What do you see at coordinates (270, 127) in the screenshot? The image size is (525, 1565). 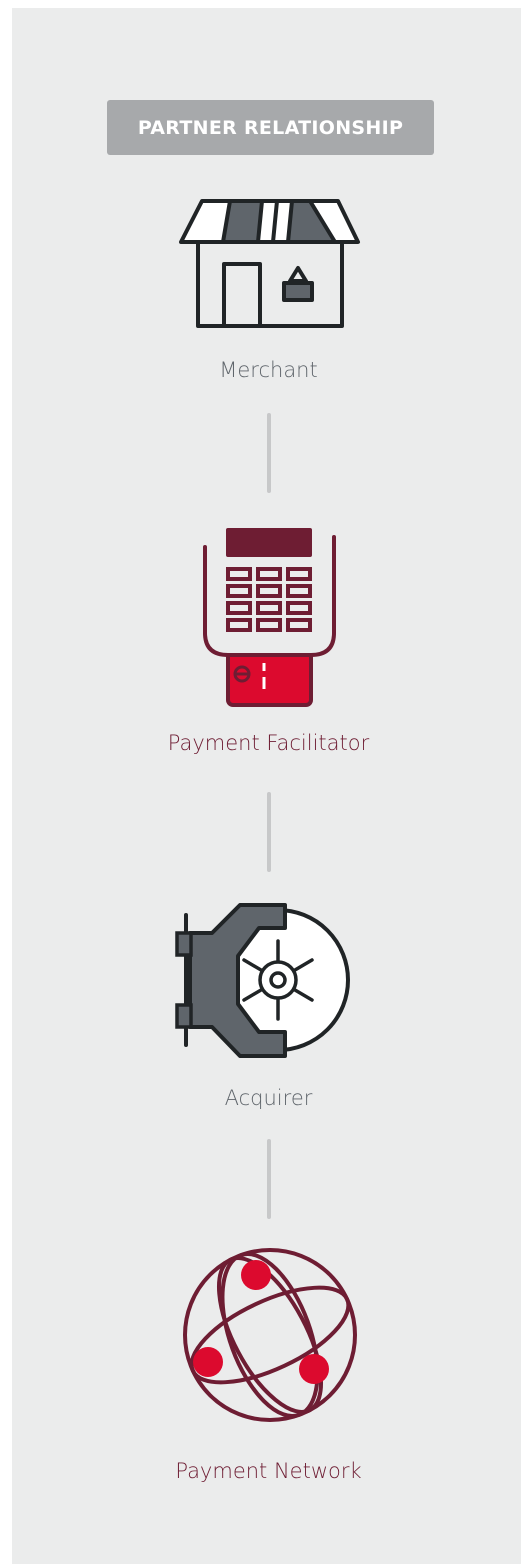 I see `diagram-title-badge: PARTNER RELATIONSHIP` at bounding box center [270, 127].